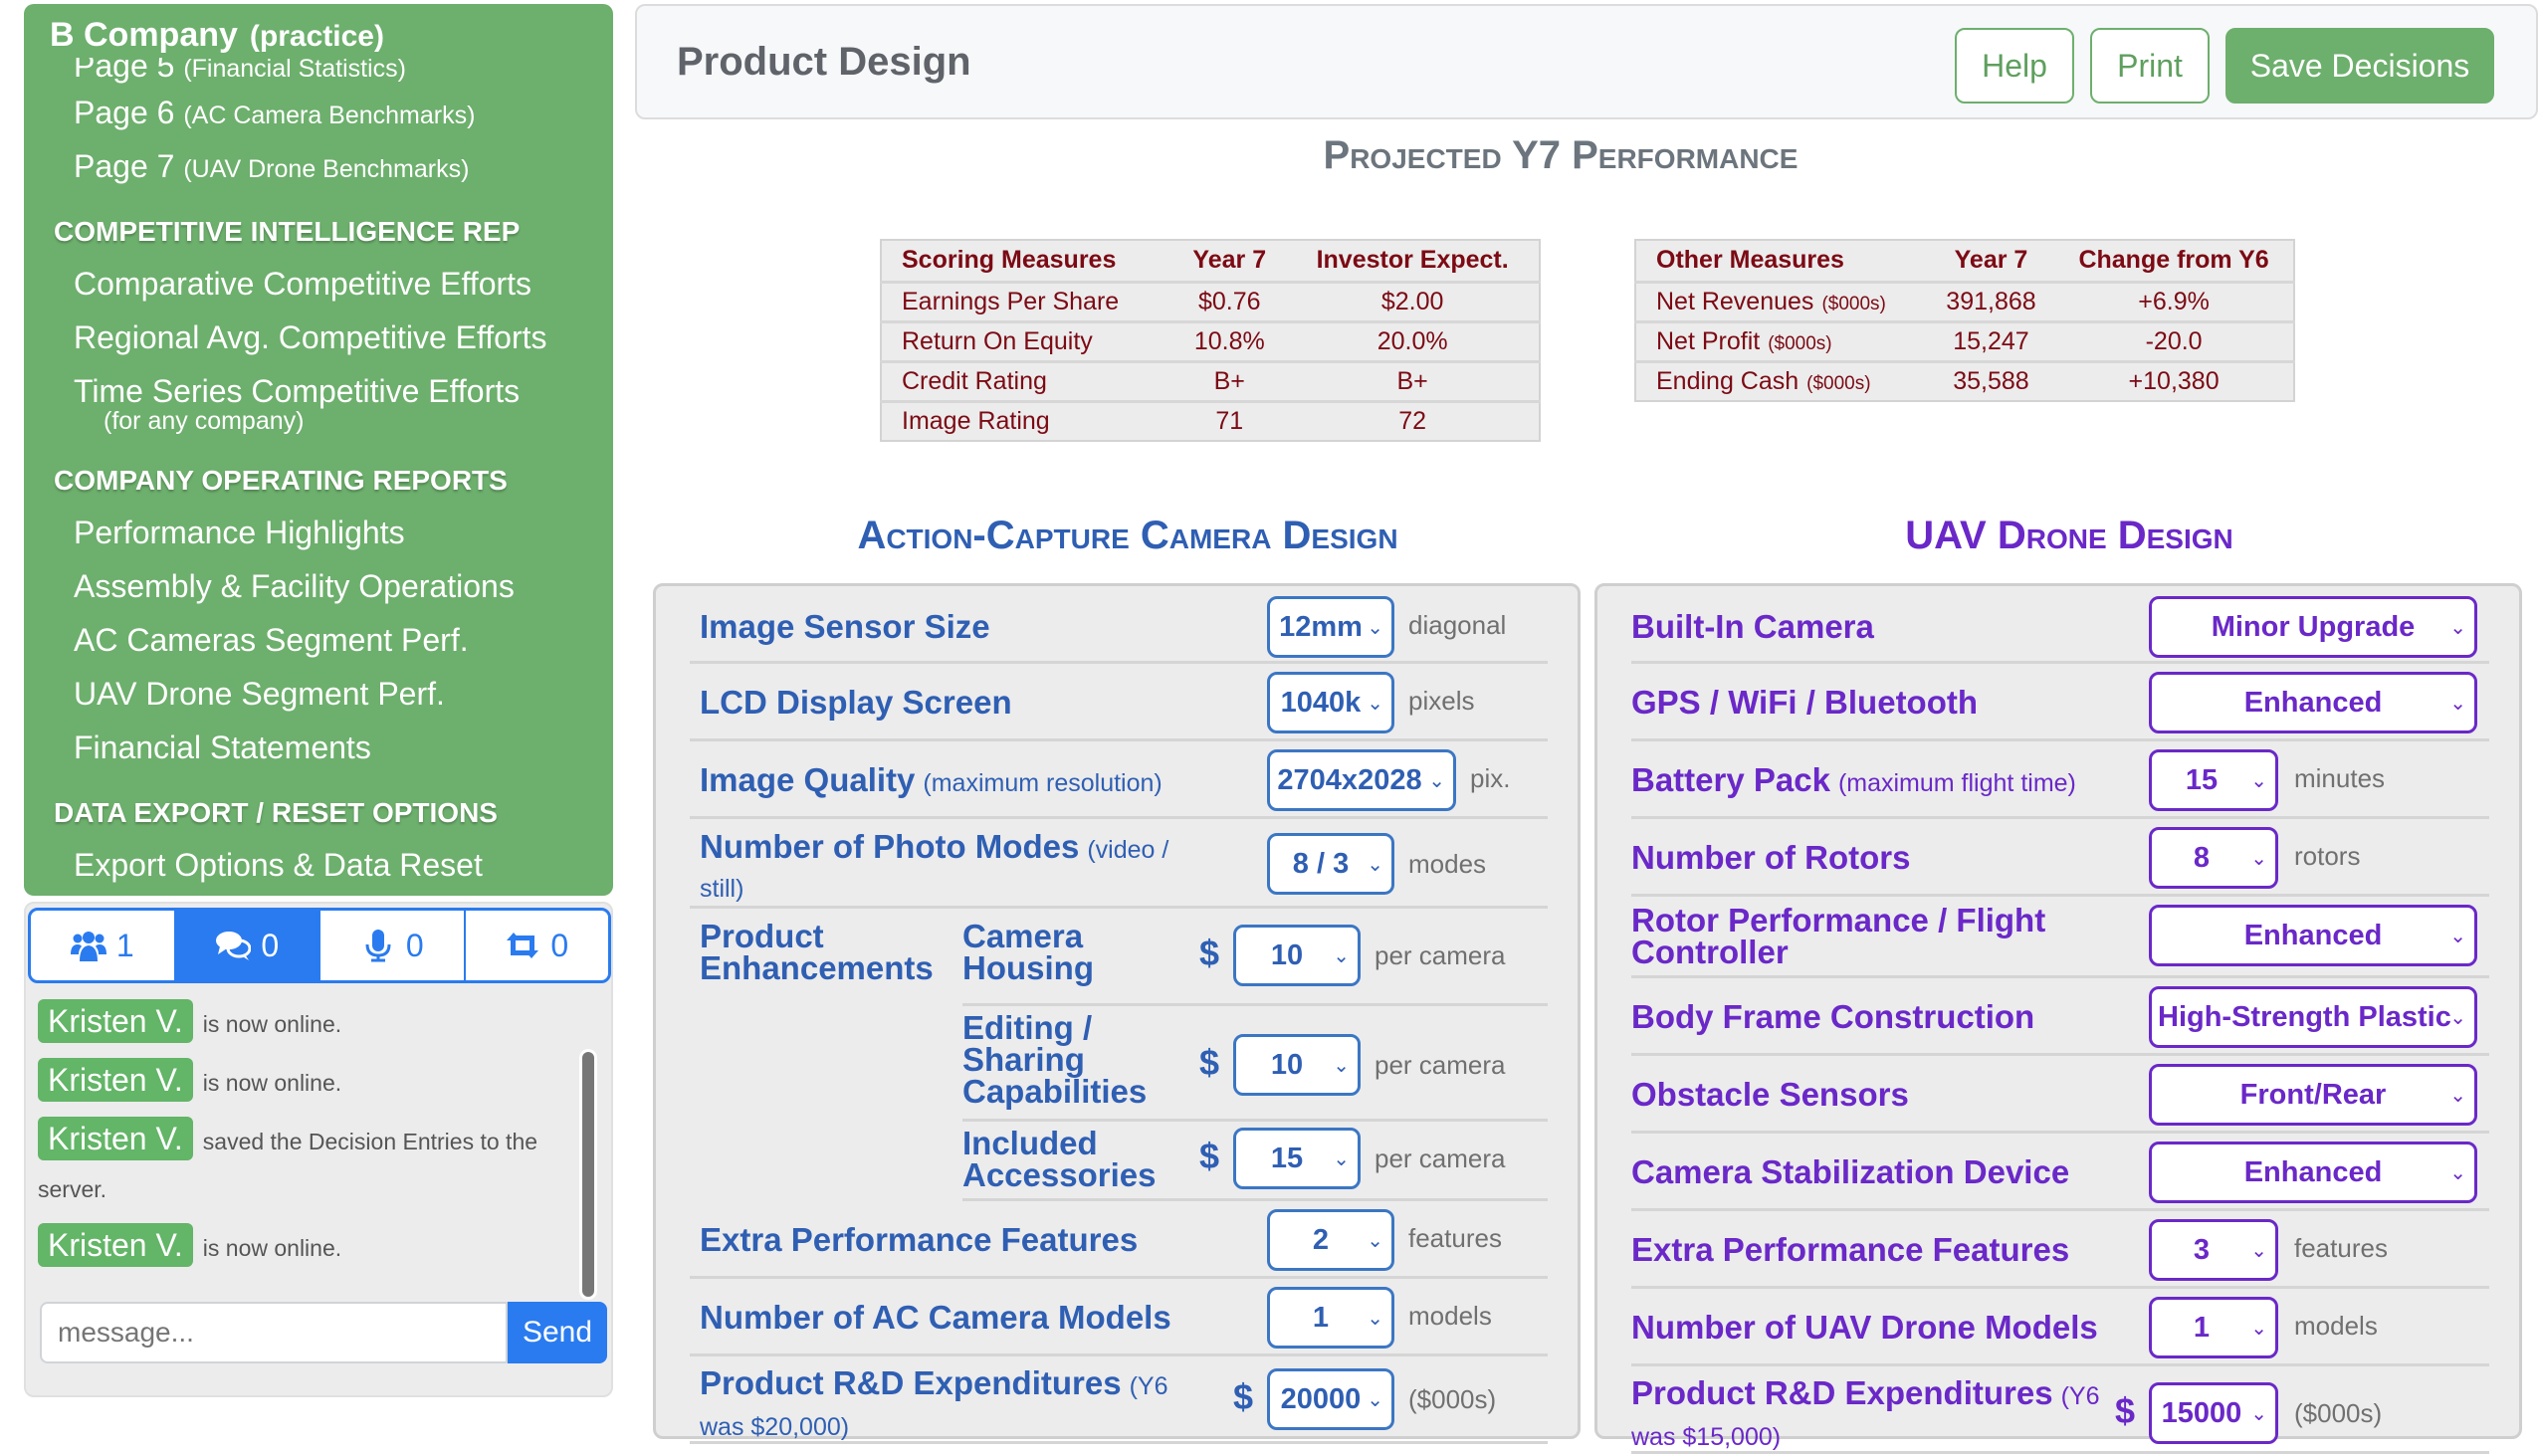  Describe the element at coordinates (2313, 702) in the screenshot. I see `gps-select: Enhanced ⌄` at that location.